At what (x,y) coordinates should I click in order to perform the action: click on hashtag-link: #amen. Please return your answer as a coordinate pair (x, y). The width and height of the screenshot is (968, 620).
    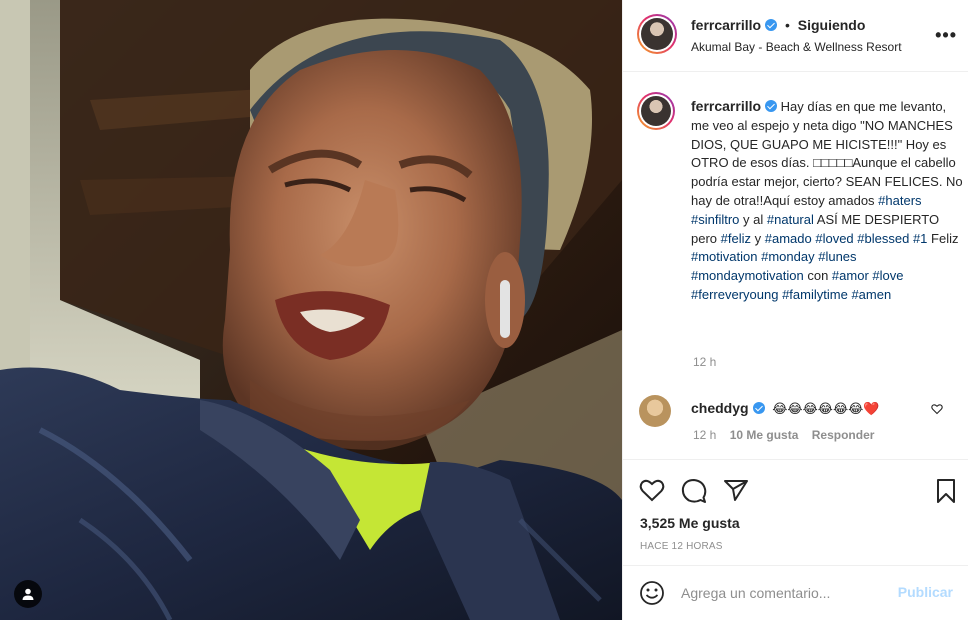
    Looking at the image, I should click on (871, 294).